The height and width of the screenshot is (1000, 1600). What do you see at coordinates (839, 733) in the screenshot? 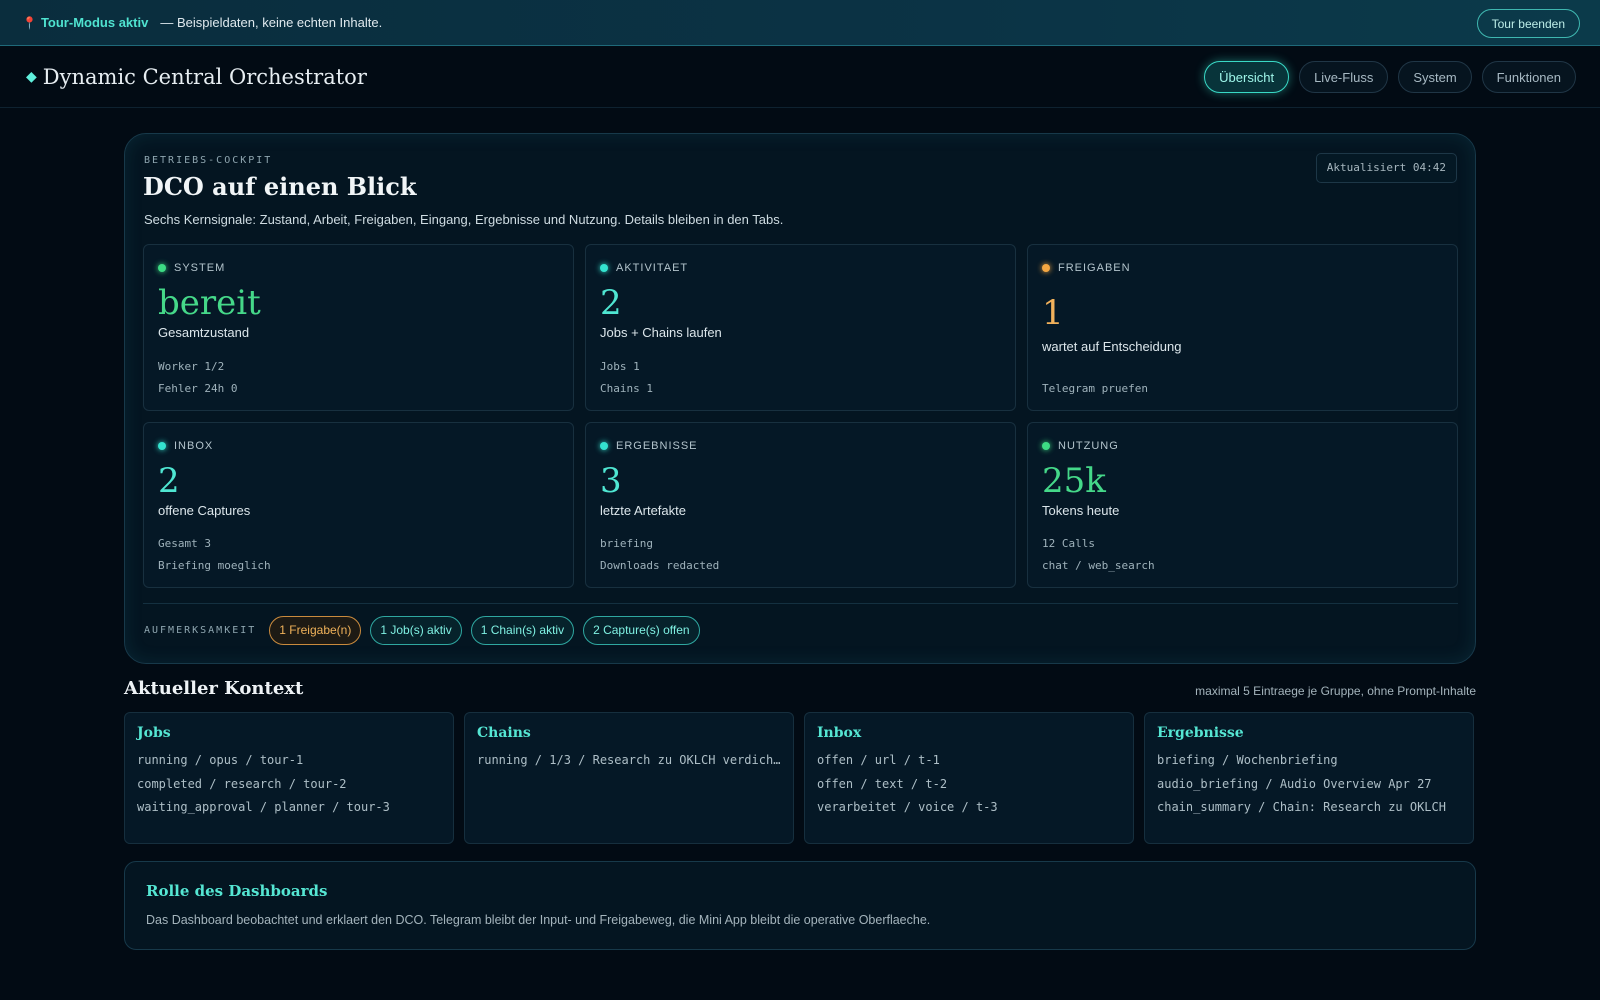
I see `context-card-title: Inbox` at bounding box center [839, 733].